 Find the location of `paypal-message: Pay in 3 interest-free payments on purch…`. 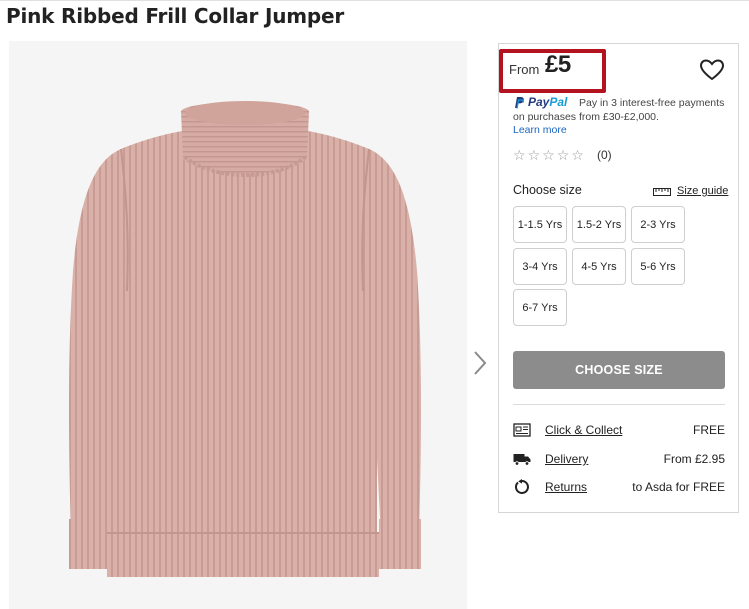

paypal-message: Pay in 3 interest-free payments on purch… is located at coordinates (624, 110).